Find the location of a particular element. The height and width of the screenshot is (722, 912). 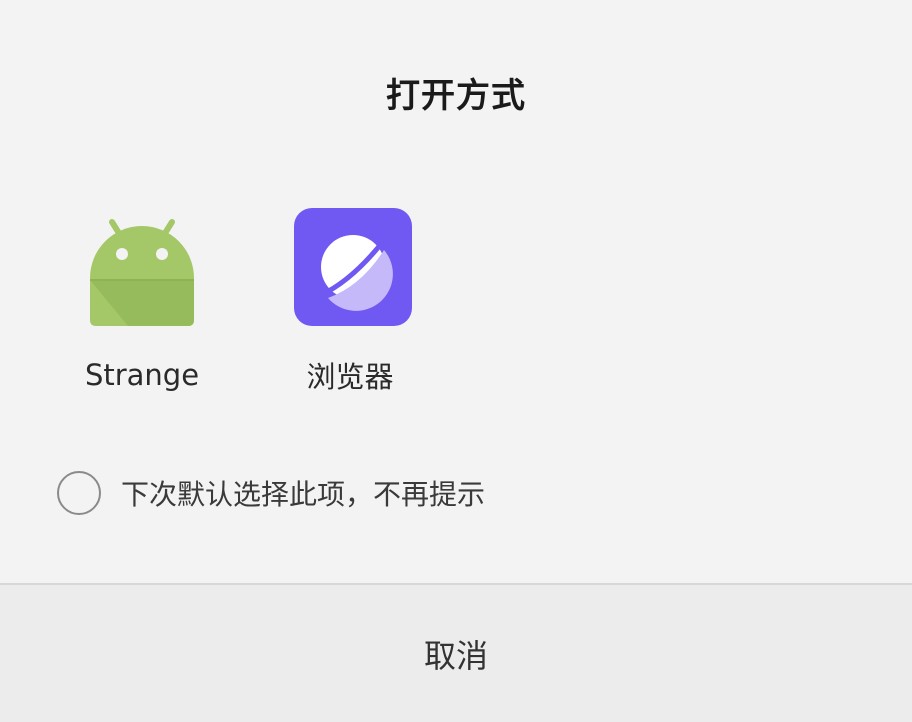

app-label-strange: Strange is located at coordinates (142, 375).